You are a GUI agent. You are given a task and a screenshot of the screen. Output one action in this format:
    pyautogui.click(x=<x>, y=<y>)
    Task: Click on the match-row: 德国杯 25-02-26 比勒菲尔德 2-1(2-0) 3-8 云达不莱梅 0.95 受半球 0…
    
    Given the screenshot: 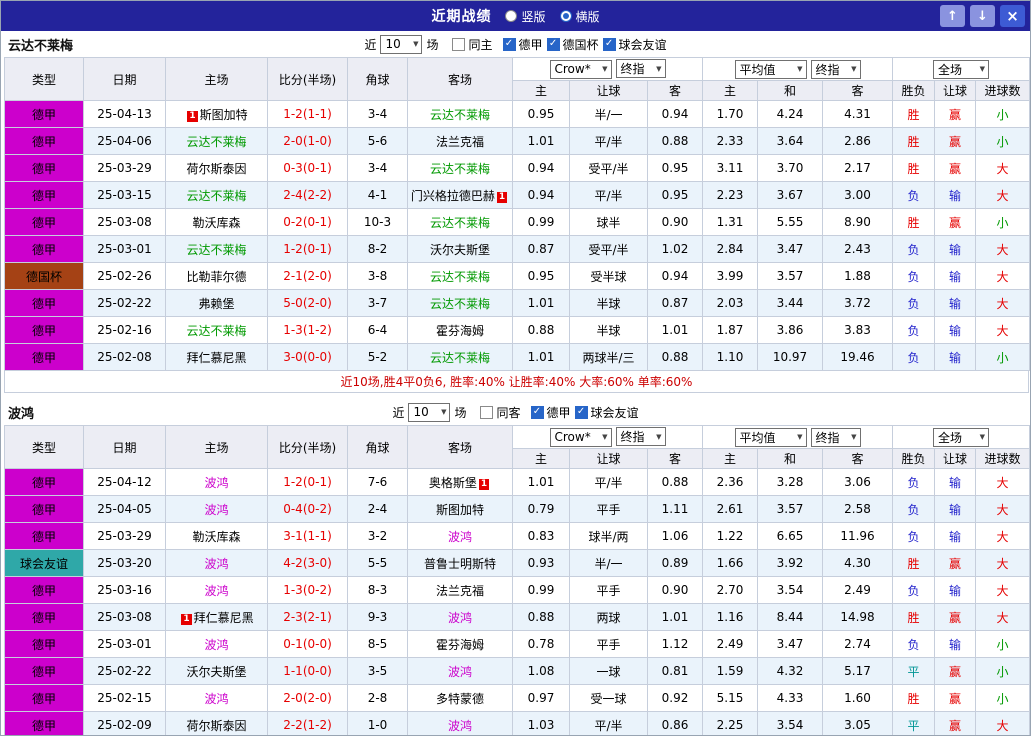 What is the action you would take?
    pyautogui.click(x=517, y=276)
    